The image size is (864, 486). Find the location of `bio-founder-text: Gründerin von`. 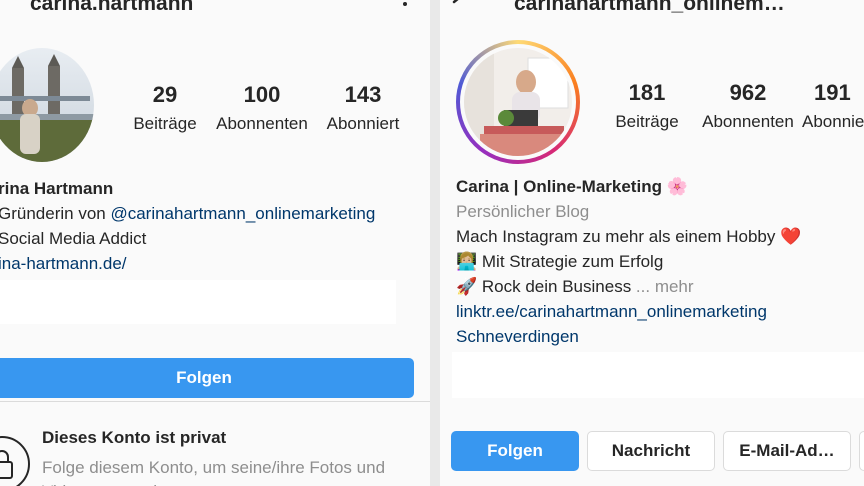

bio-founder-text: Gründerin von is located at coordinates (55, 213).